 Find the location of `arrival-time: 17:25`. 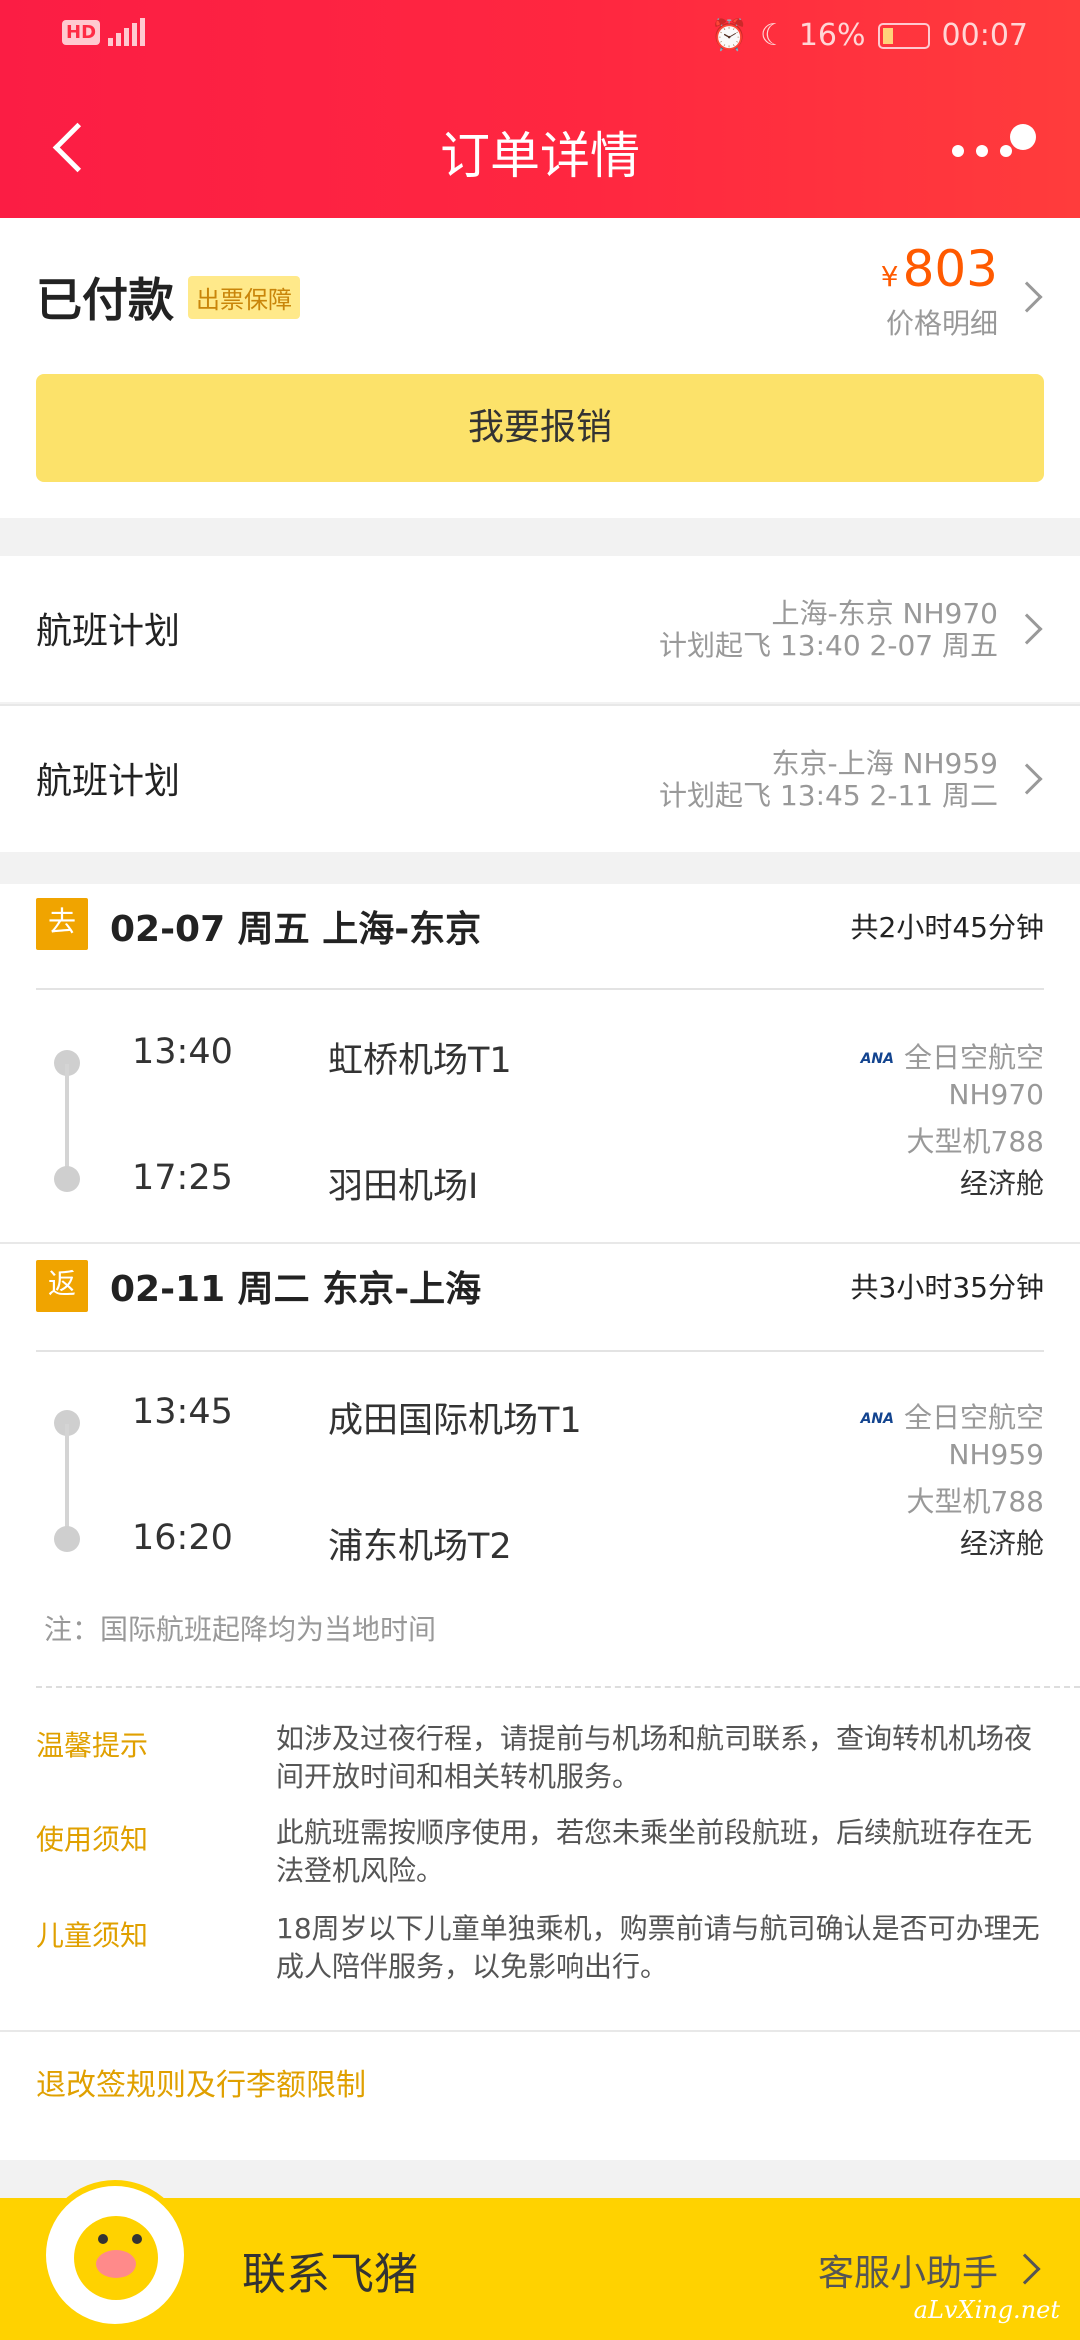

arrival-time: 17:25 is located at coordinates (182, 1178).